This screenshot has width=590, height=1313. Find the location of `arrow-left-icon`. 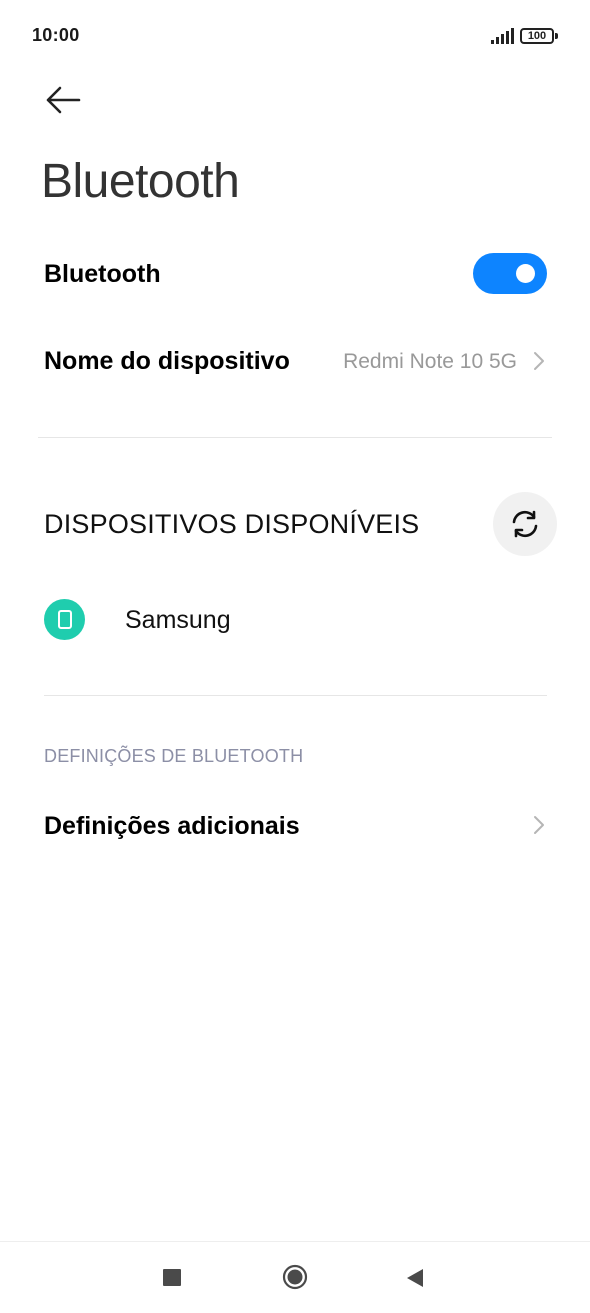

arrow-left-icon is located at coordinates (63, 100).